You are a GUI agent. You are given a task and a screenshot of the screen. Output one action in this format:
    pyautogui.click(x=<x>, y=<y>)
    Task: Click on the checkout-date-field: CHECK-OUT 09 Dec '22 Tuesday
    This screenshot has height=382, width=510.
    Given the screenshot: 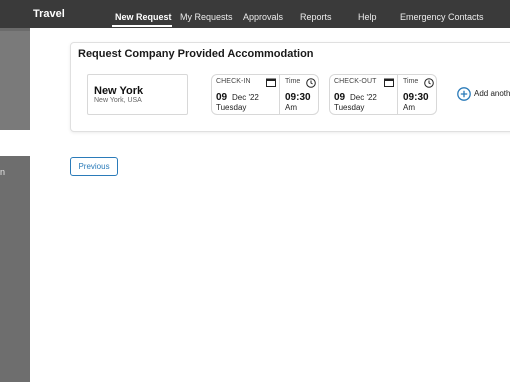 What is the action you would take?
    pyautogui.click(x=364, y=94)
    